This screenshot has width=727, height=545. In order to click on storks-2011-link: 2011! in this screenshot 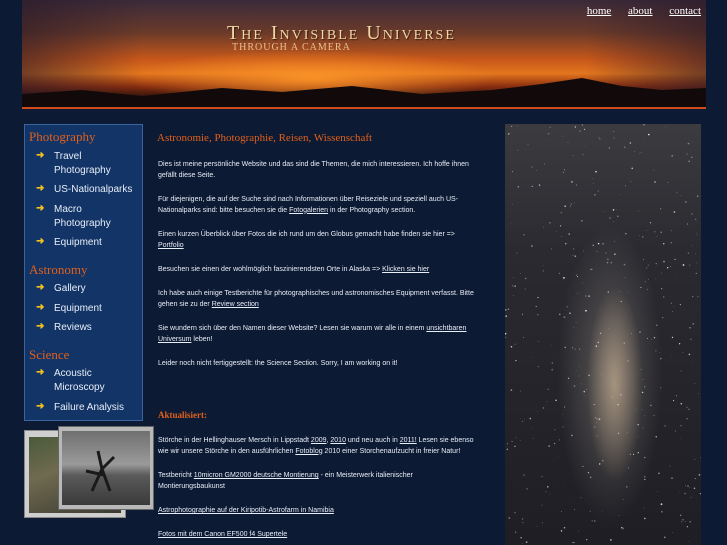, I will do `click(408, 440)`.